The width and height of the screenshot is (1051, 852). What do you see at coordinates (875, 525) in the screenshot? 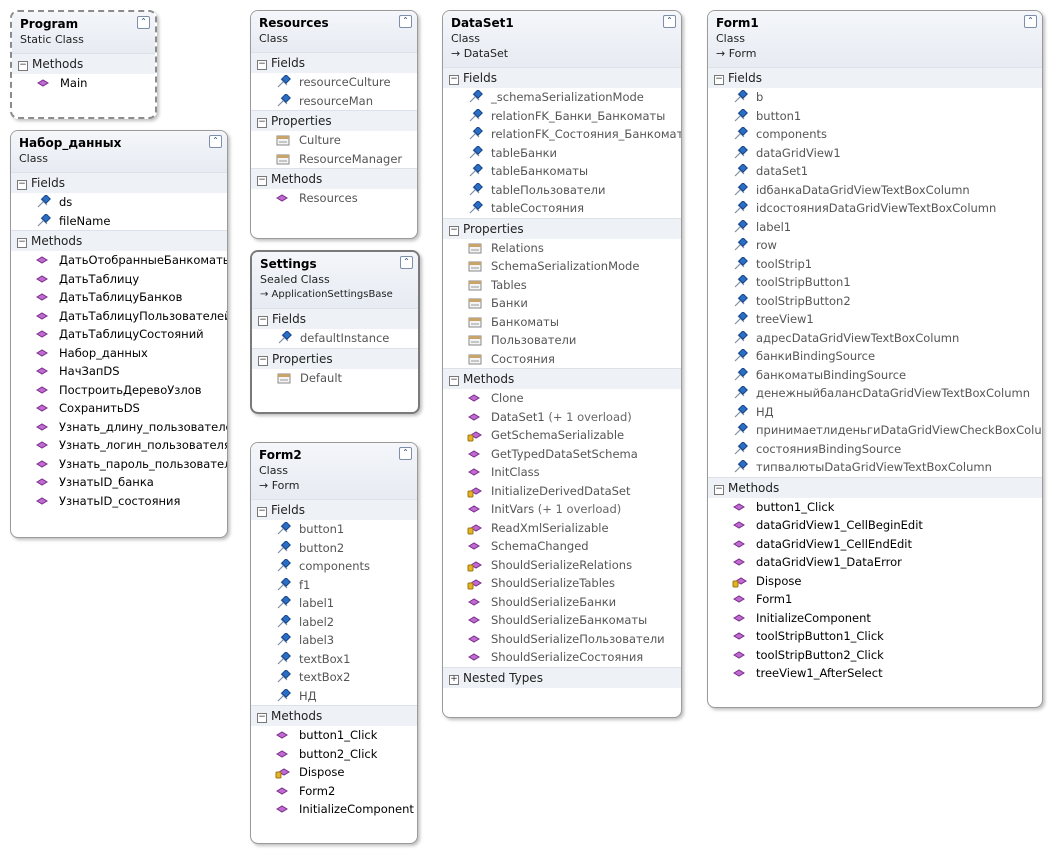
I see `method-item: dataGridView1_CellBeginEdit` at bounding box center [875, 525].